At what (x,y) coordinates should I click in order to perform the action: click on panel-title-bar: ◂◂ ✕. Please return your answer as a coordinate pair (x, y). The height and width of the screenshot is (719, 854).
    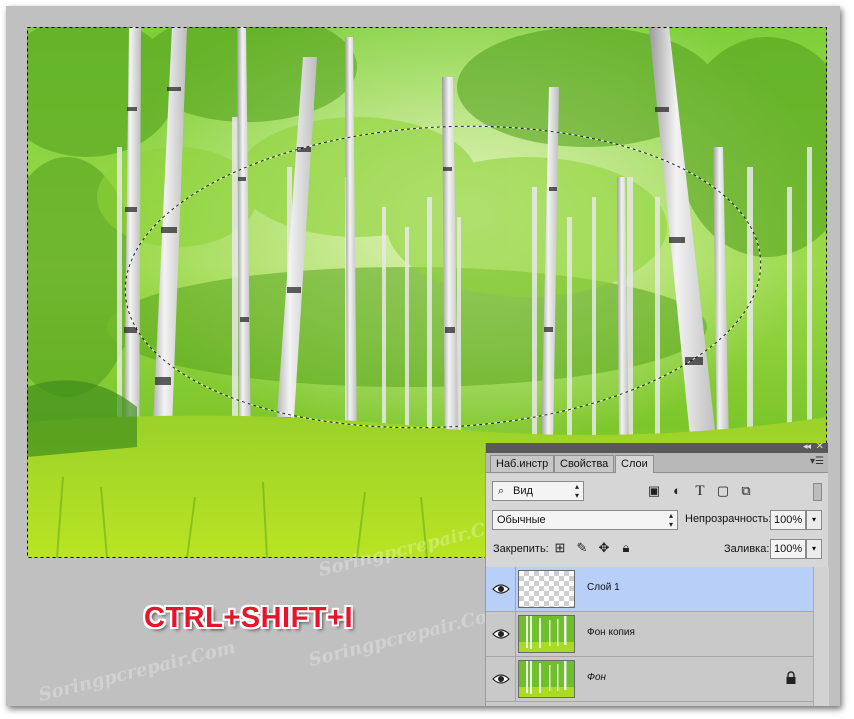
    Looking at the image, I should click on (657, 447).